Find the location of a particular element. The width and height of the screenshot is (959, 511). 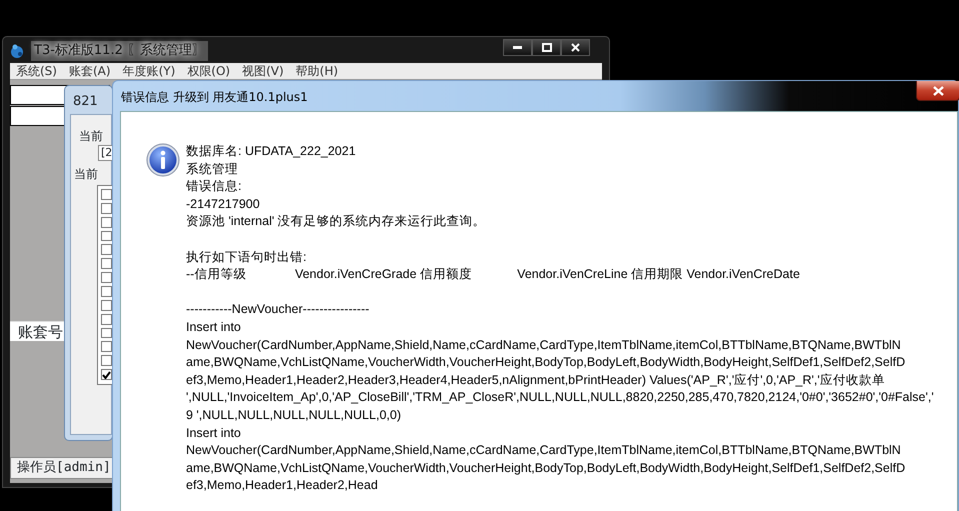

info-icon is located at coordinates (163, 160).